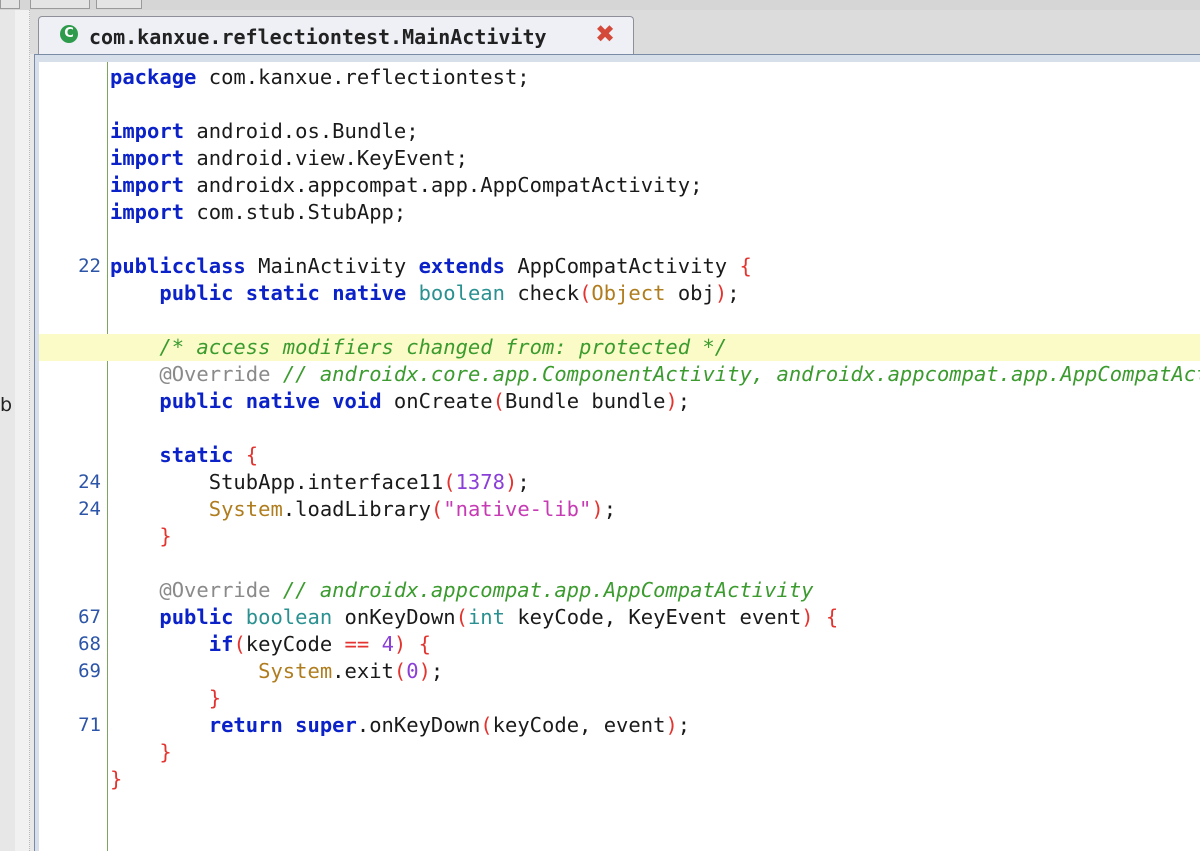 This screenshot has width=1200, height=851. I want to click on left-panel-label: b, so click(6, 405).